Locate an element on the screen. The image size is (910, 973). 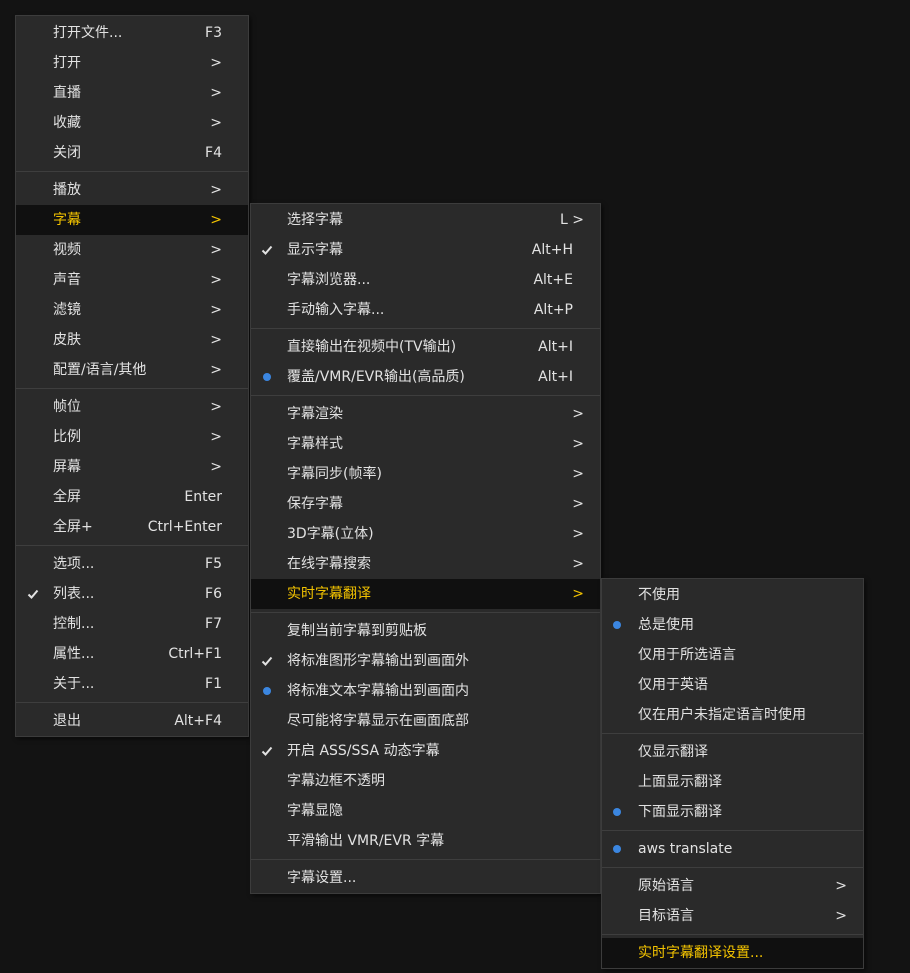
menu-item-aws-translate: aws translate is located at coordinates (732, 849).